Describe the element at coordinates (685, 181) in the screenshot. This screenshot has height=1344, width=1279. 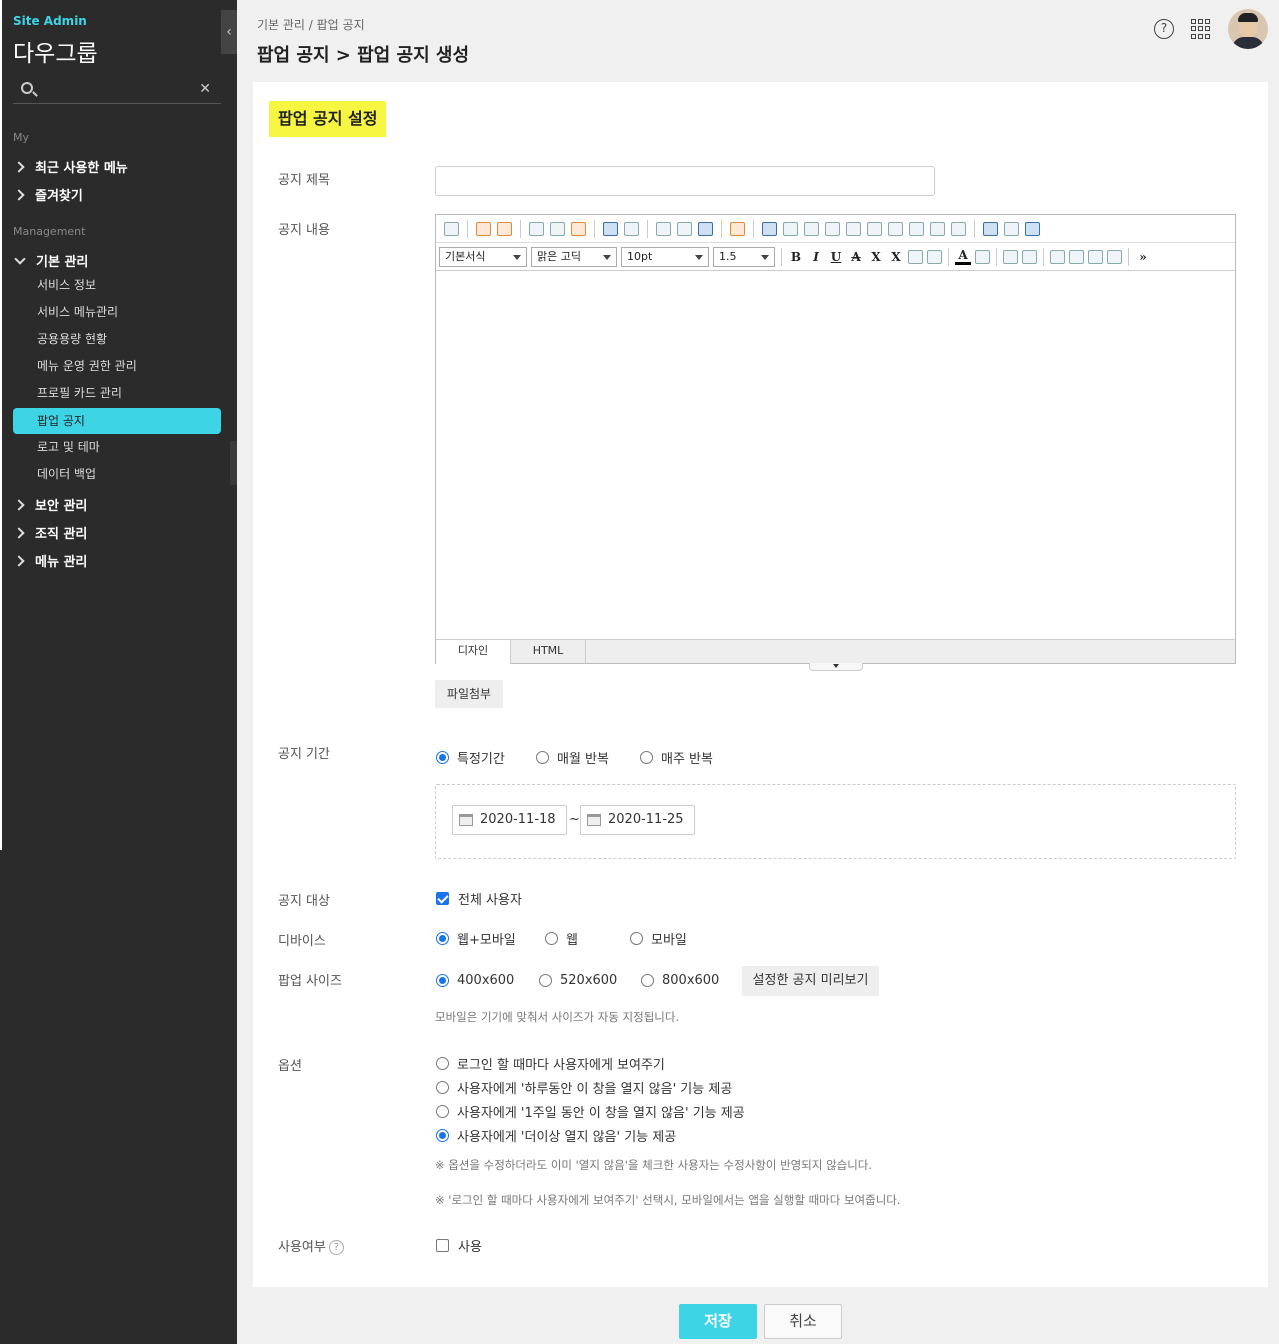
I see `title-input` at that location.